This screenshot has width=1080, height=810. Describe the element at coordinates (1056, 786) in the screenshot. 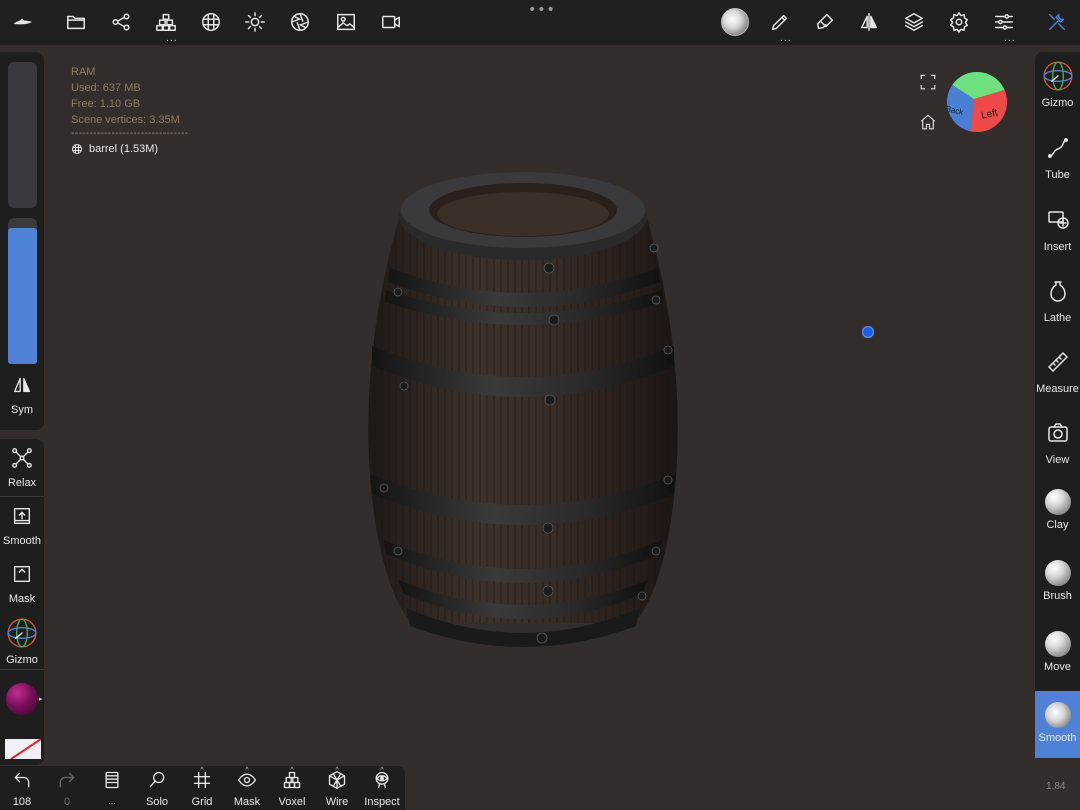

I see `version-label: 1.84` at that location.